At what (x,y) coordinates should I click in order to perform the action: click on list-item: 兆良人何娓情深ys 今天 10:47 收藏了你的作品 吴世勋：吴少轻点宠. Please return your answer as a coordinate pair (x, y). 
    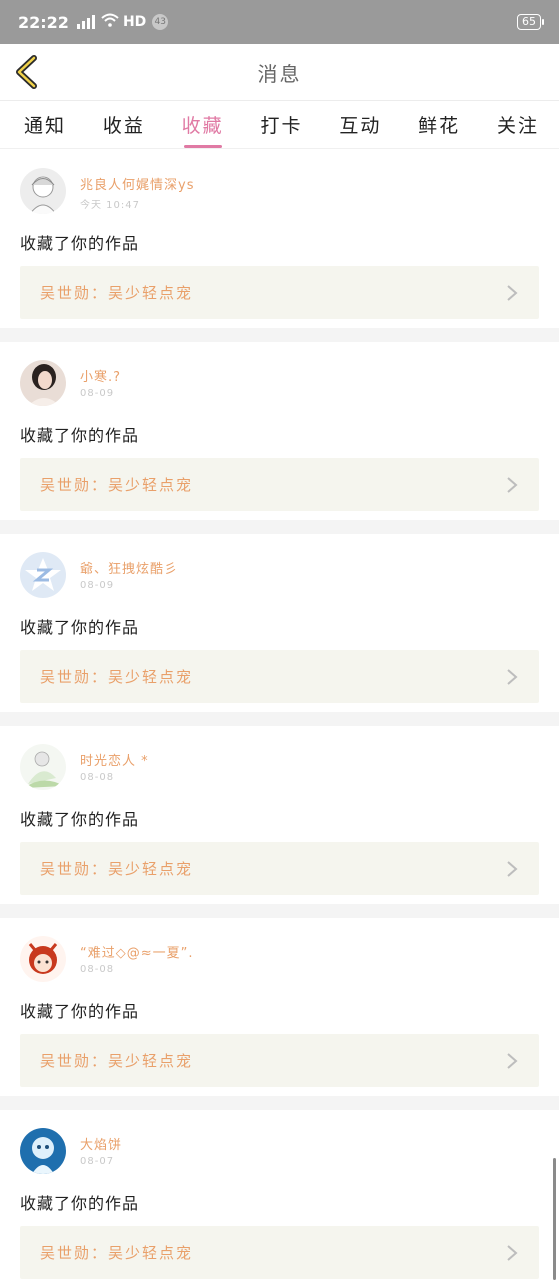
    Looking at the image, I should click on (279, 239).